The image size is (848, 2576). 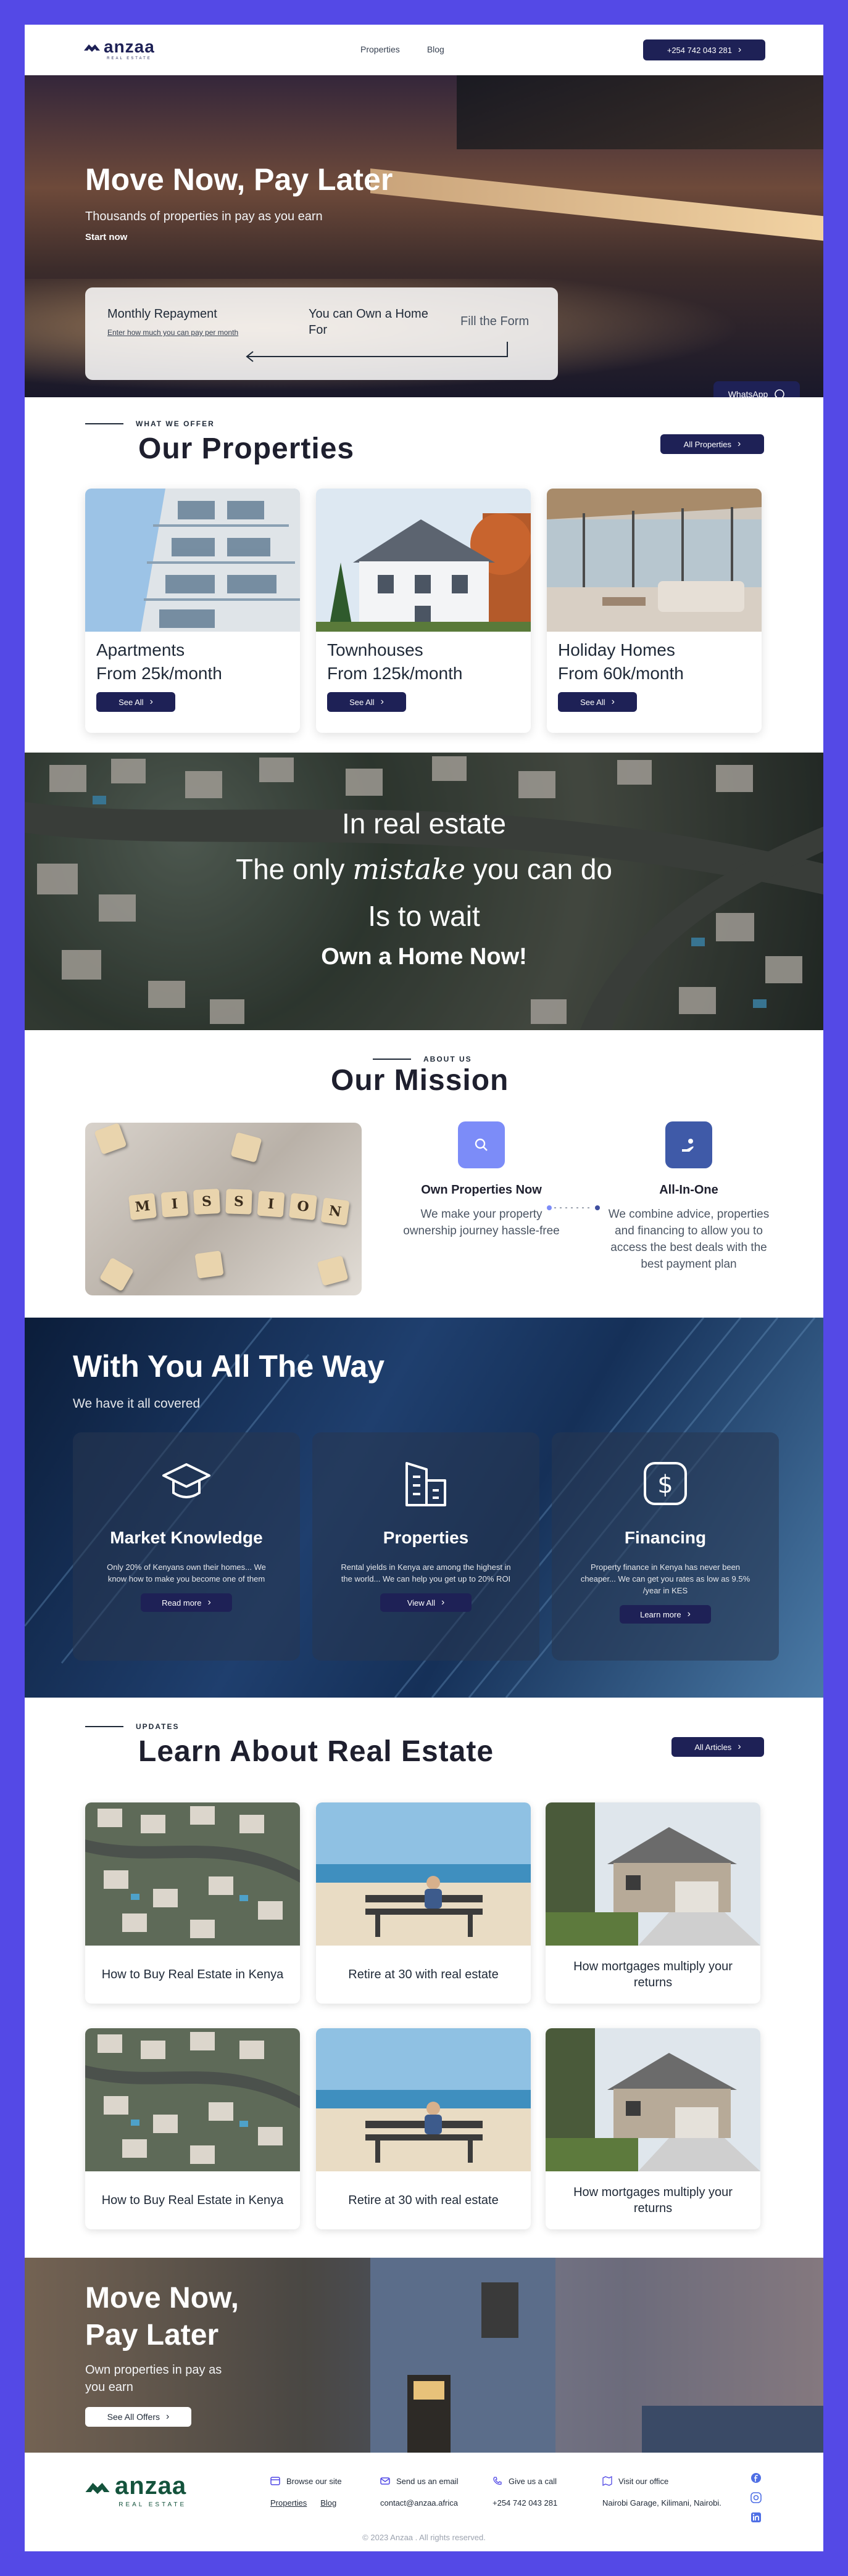 I want to click on footer-email: Send us an email contact@anzaa.africa, so click(x=419, y=2492).